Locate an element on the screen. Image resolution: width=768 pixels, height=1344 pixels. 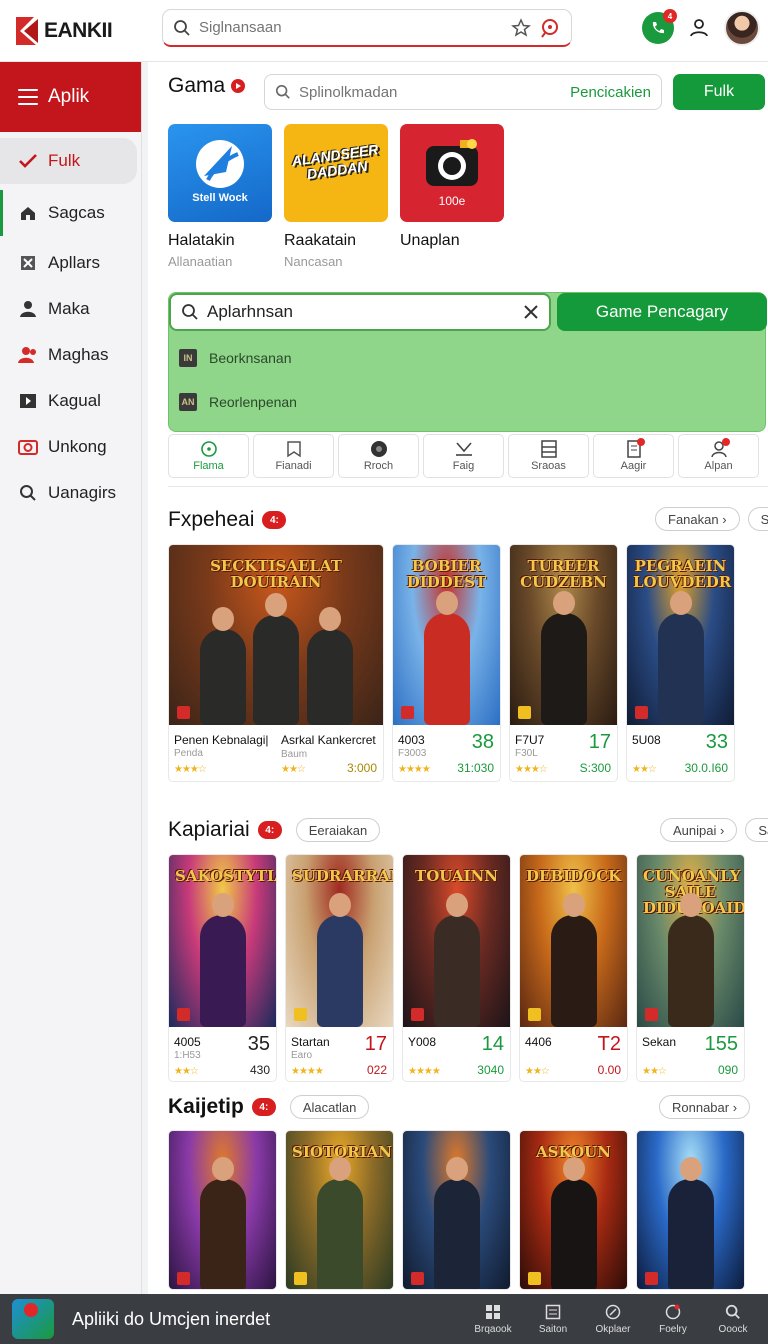
top-search-input is located at coordinates (355, 27).